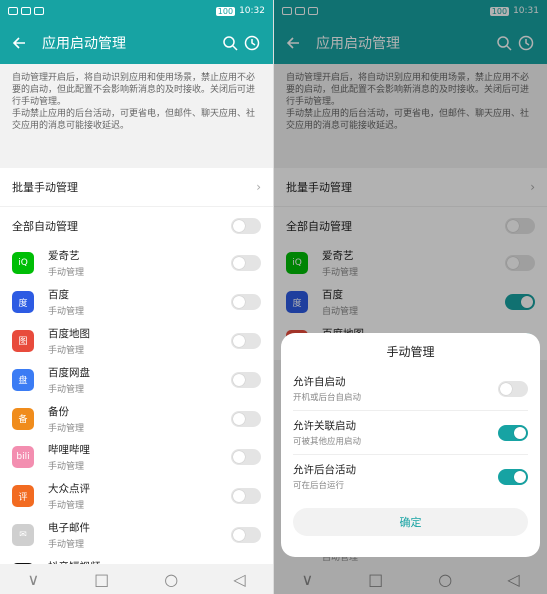  Describe the element at coordinates (69, 450) in the screenshot. I see `app-name: 哔哩哔哩` at that location.